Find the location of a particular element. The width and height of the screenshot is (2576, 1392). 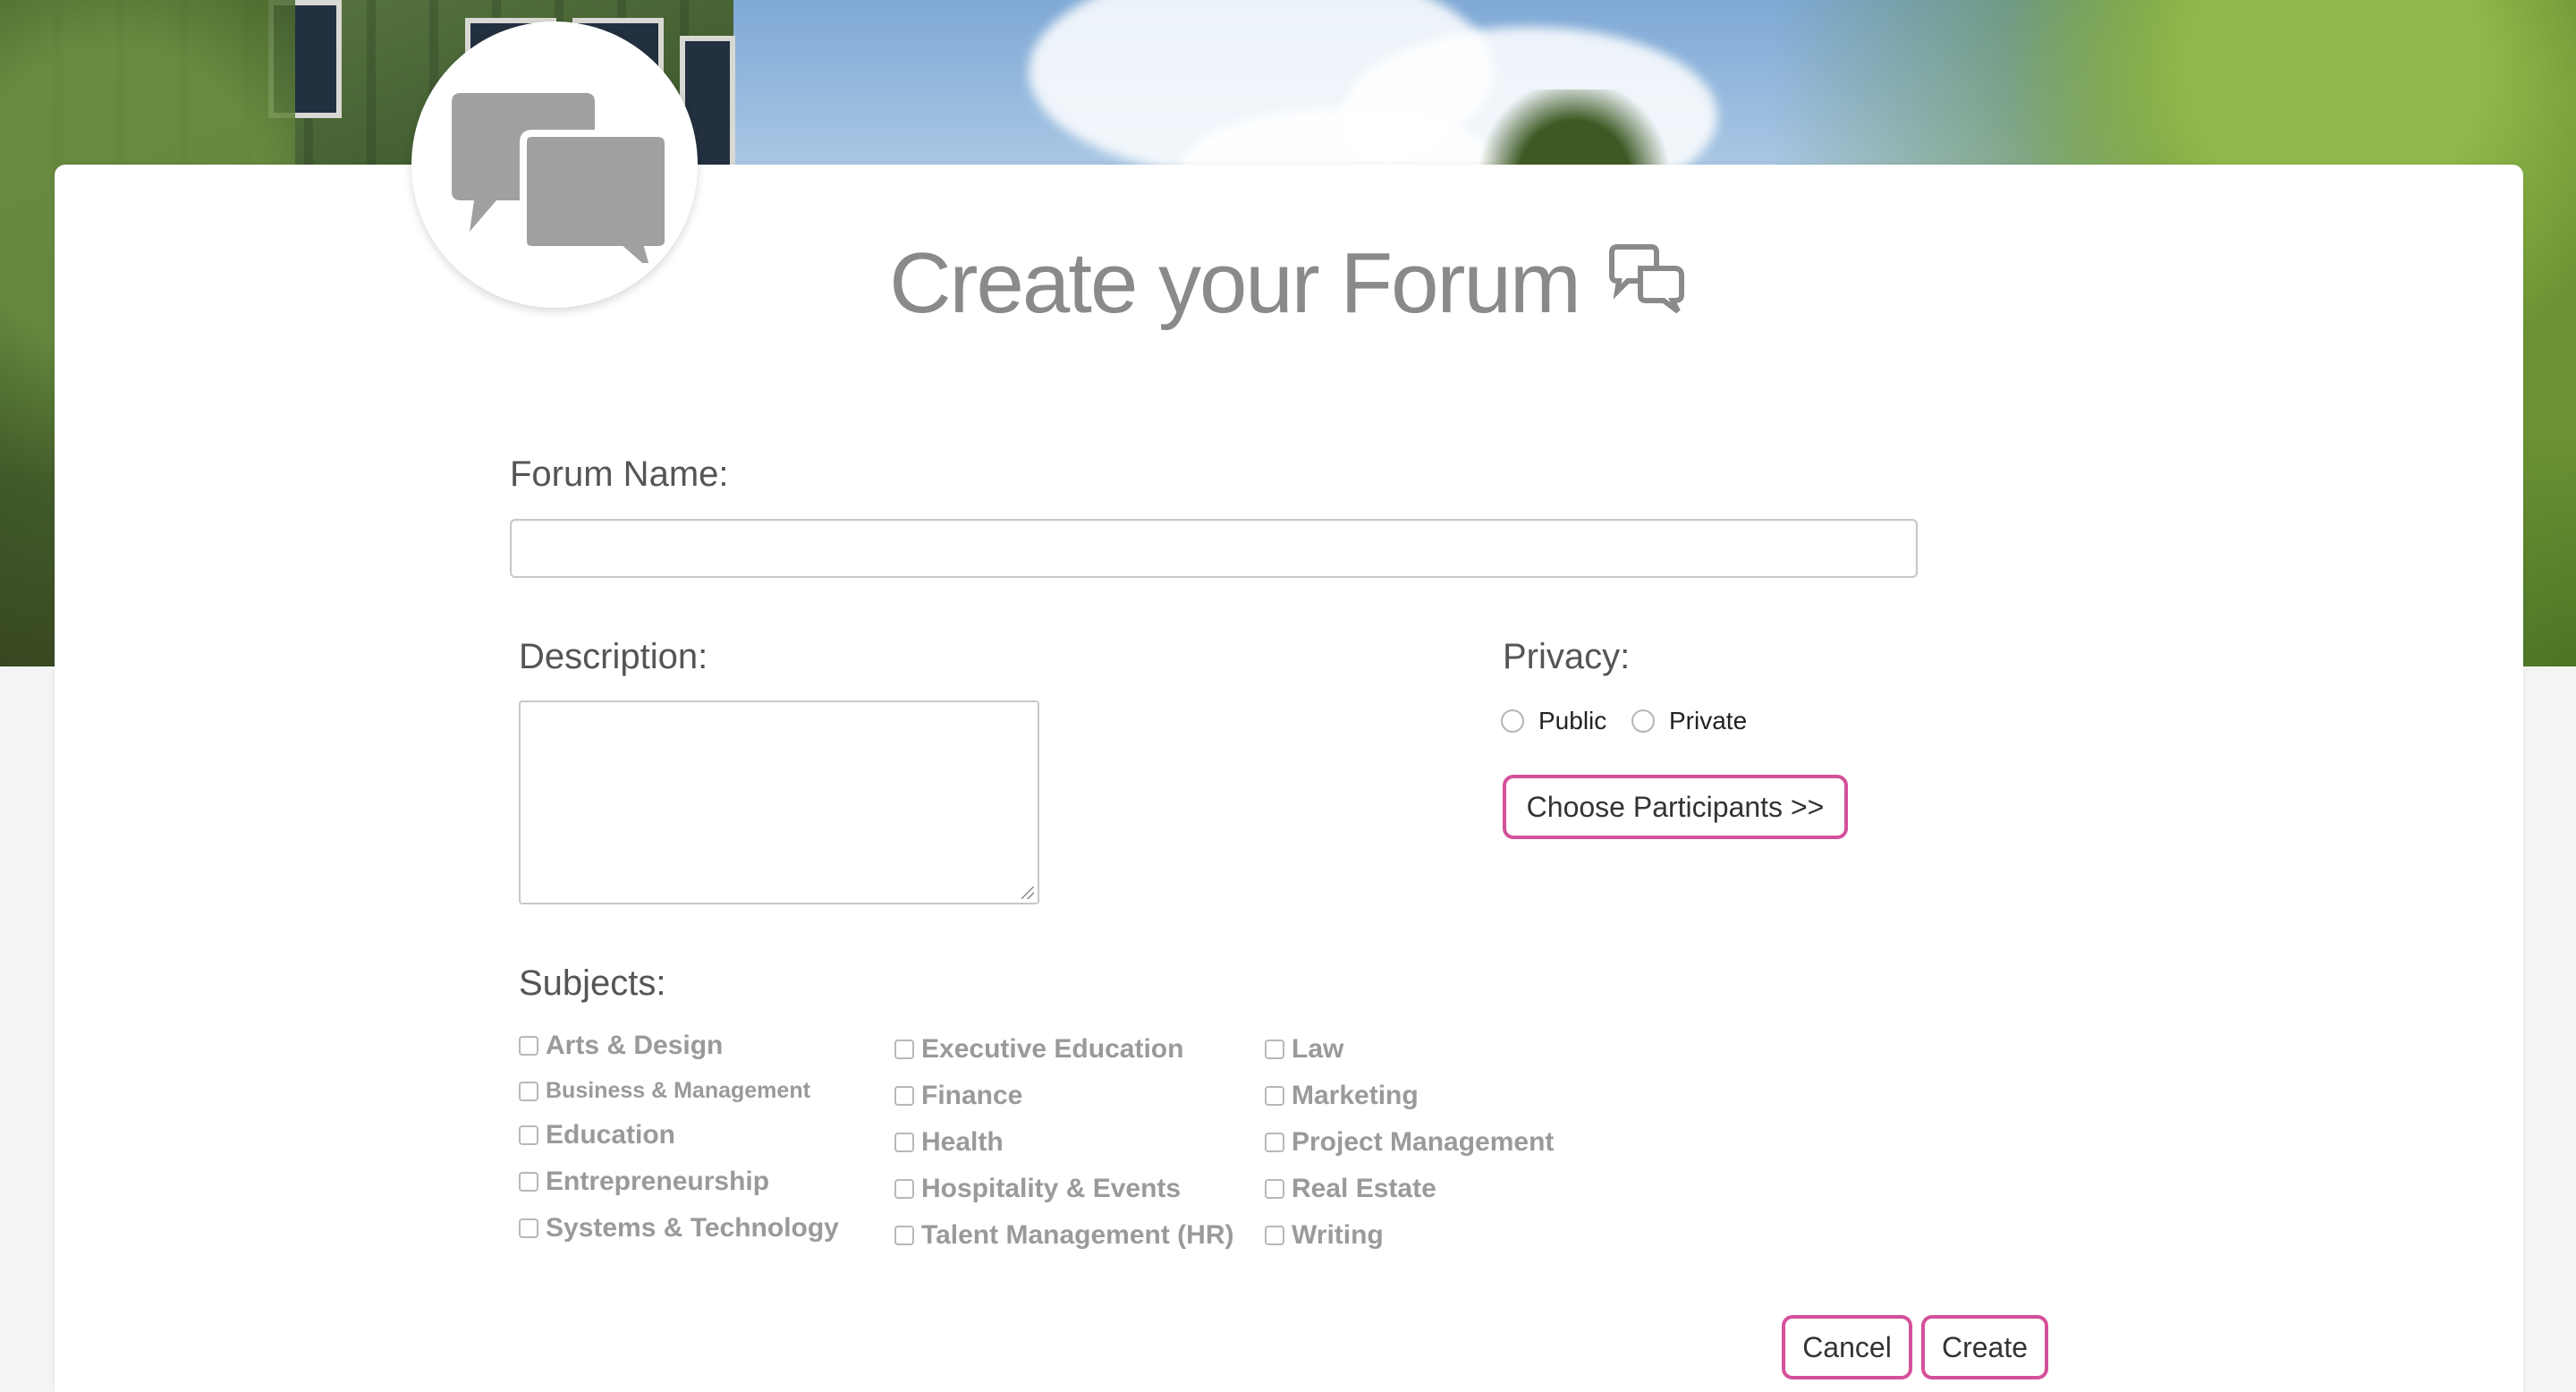

private-radio-label: Private is located at coordinates (1708, 720).